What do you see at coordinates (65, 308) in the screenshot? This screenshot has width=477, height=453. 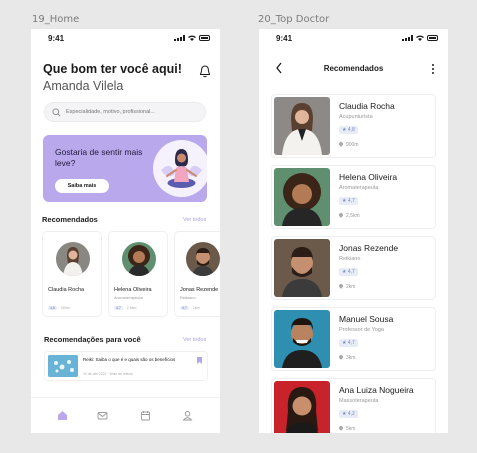 I see `card-distance: 900m` at bounding box center [65, 308].